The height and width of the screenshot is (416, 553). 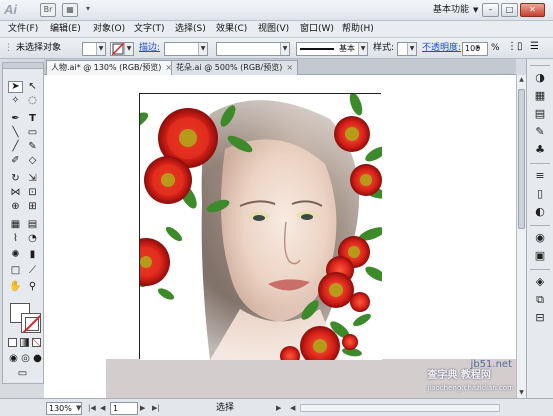 I want to click on artboard-number-field: 1, so click(x=124, y=408).